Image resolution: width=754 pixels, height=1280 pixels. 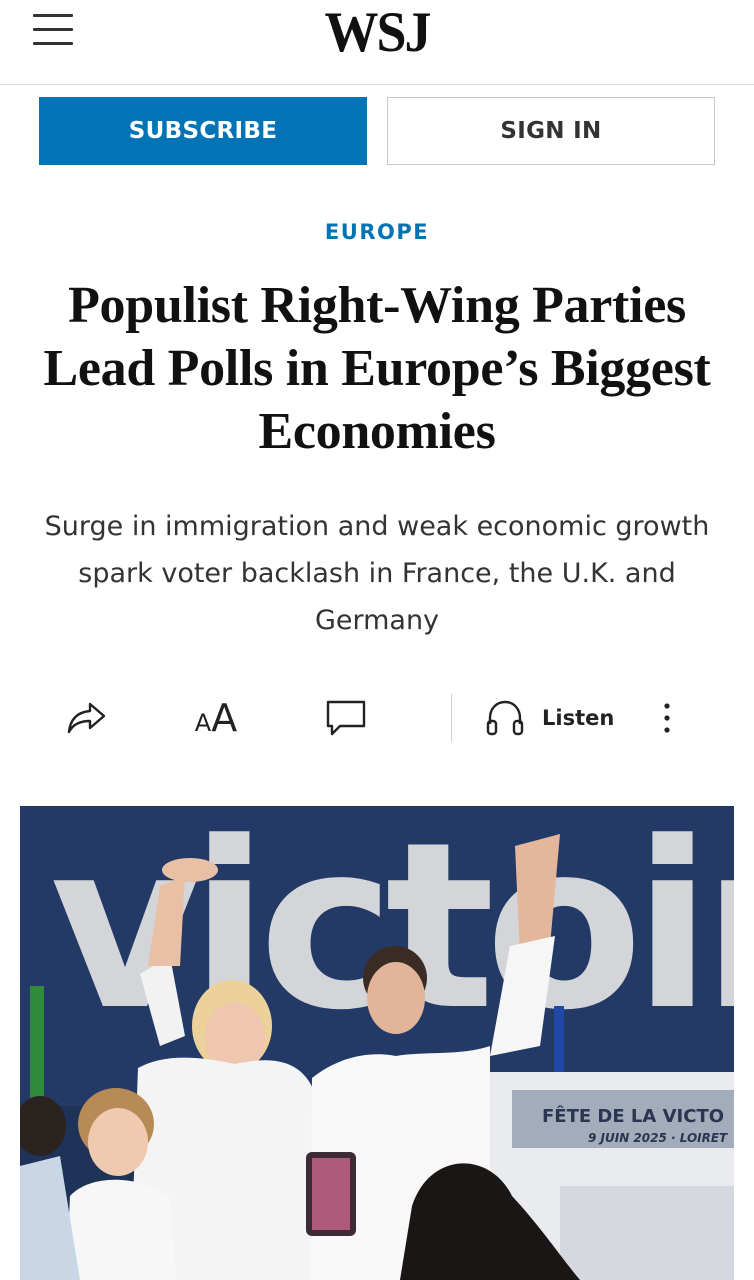 I want to click on article-toolbar: AA Listen, so click(x=377, y=718).